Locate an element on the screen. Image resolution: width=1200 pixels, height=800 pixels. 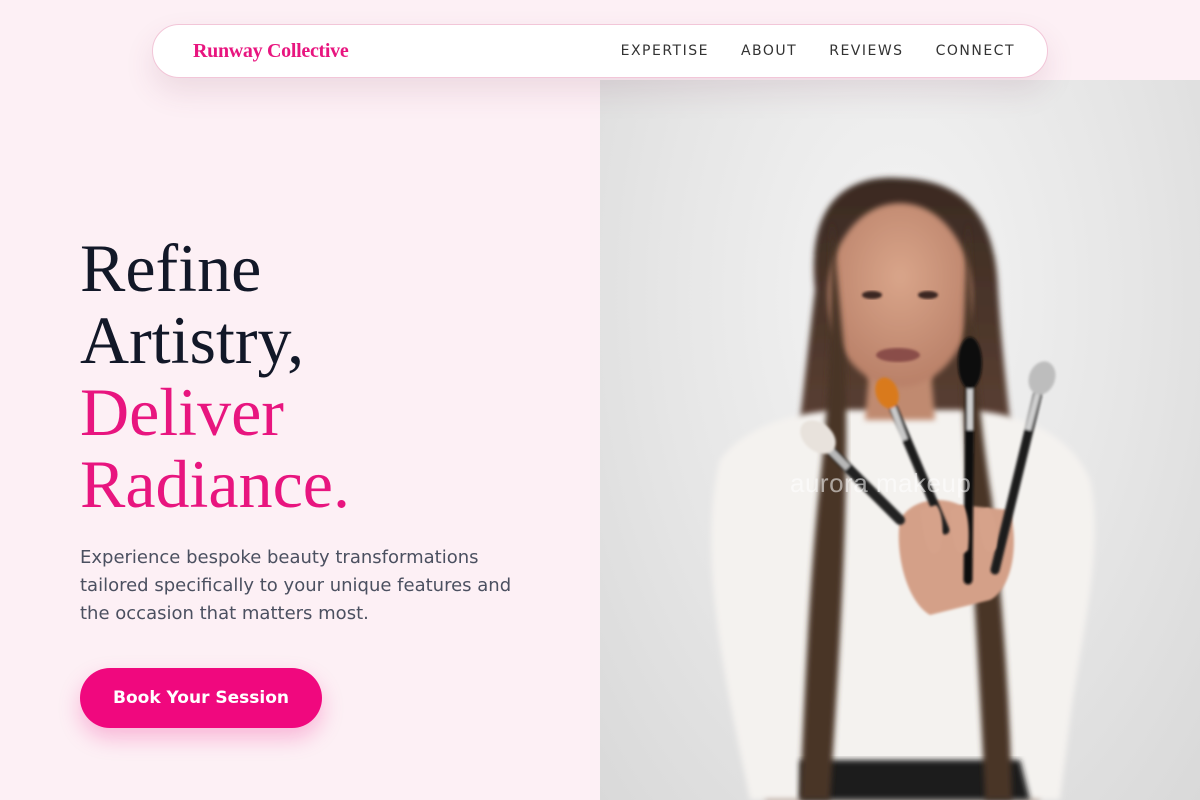
nav-links: EXPERTISE ABOUT REVIEWS CONNECT is located at coordinates (818, 51).